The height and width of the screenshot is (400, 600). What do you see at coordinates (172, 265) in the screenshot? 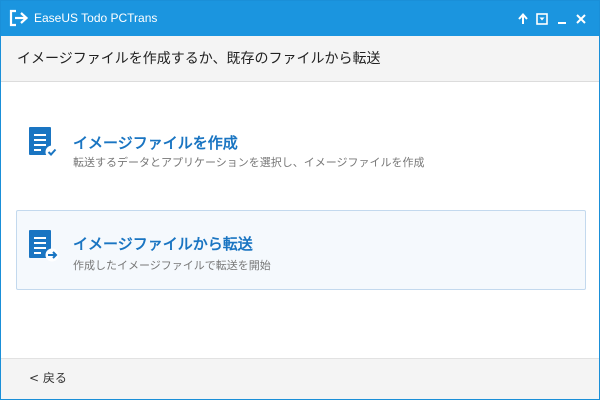
I see `transfer-from-image-description: 作成したイメージファイルで転送を開始` at bounding box center [172, 265].